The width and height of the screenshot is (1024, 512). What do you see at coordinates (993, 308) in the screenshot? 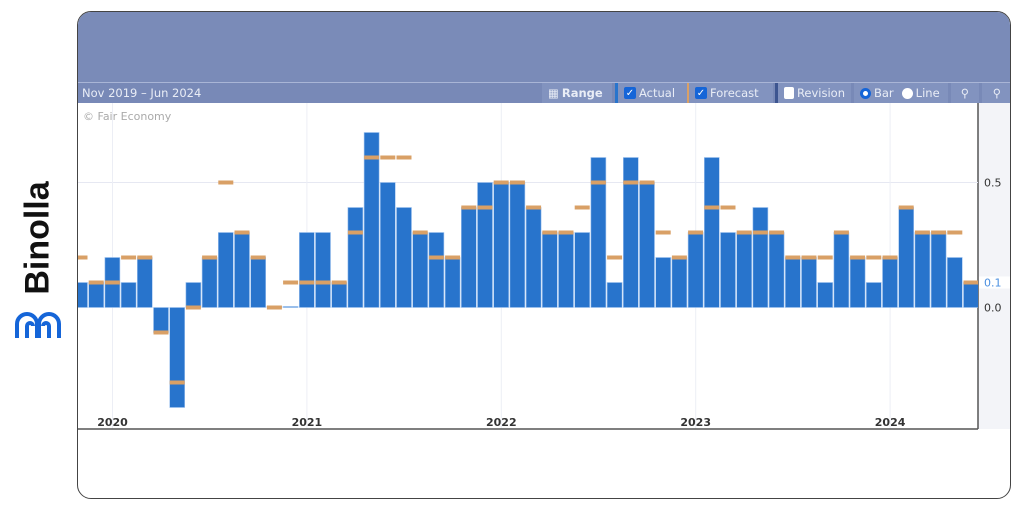
I see `y-tick-label: 0.0` at bounding box center [993, 308].